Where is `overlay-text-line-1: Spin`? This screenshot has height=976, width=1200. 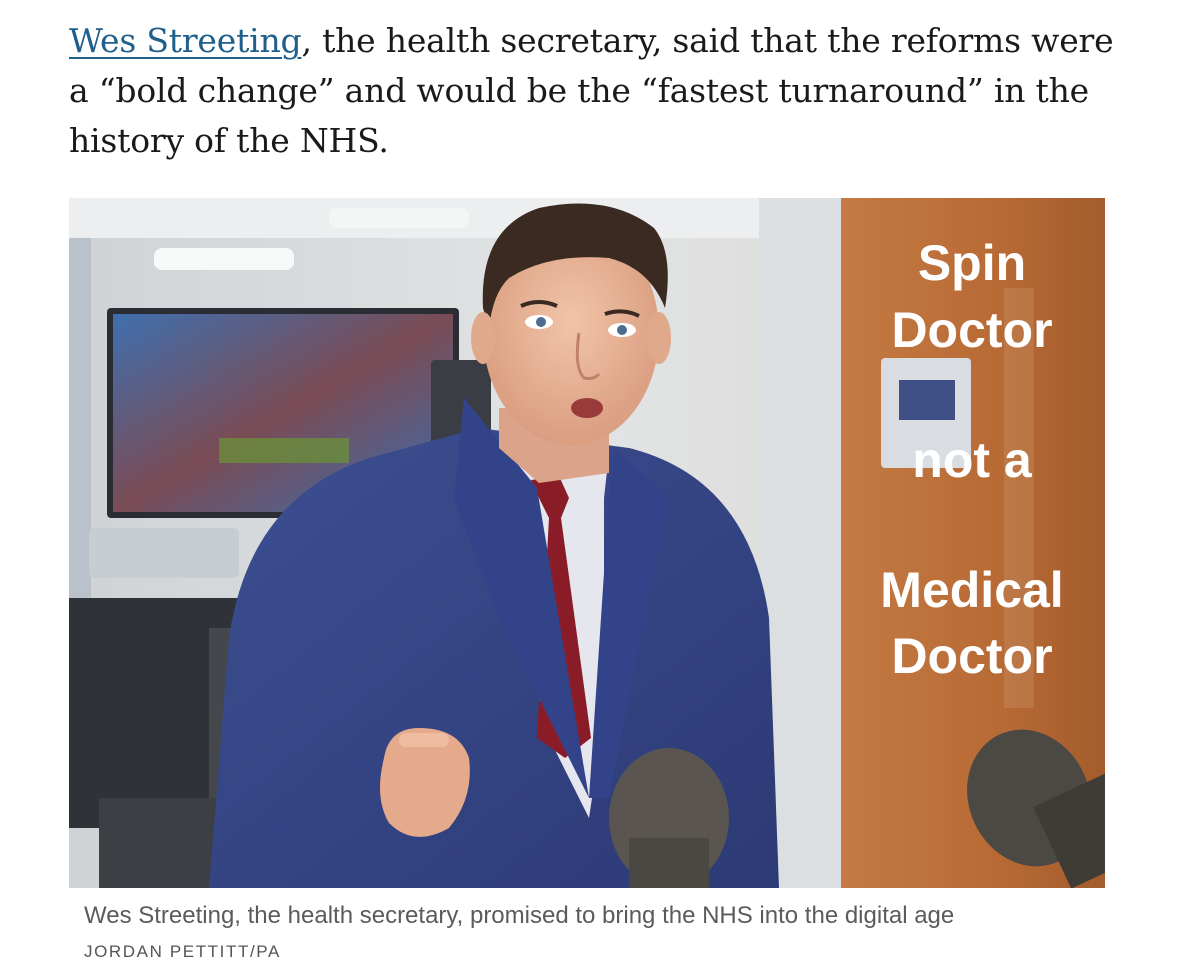
overlay-text-line-1: Spin is located at coordinates (972, 263).